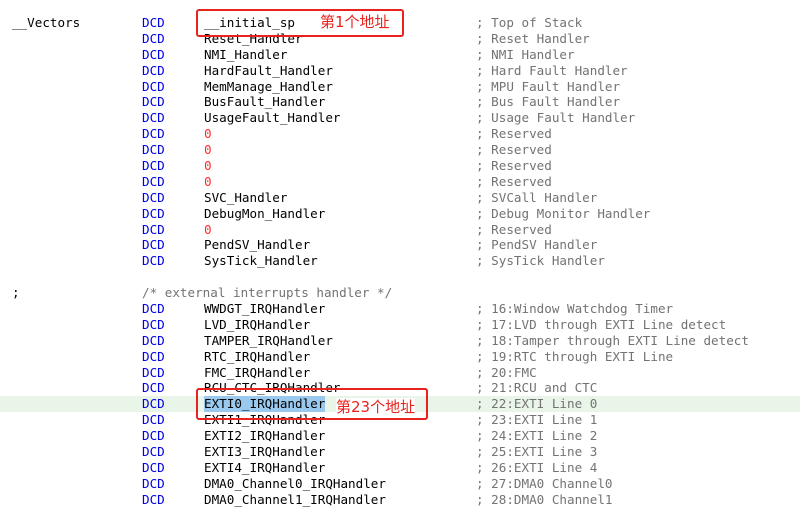  Describe the element at coordinates (265, 467) in the screenshot. I see `operand-token: EXTI4_IRQHandler` at that location.